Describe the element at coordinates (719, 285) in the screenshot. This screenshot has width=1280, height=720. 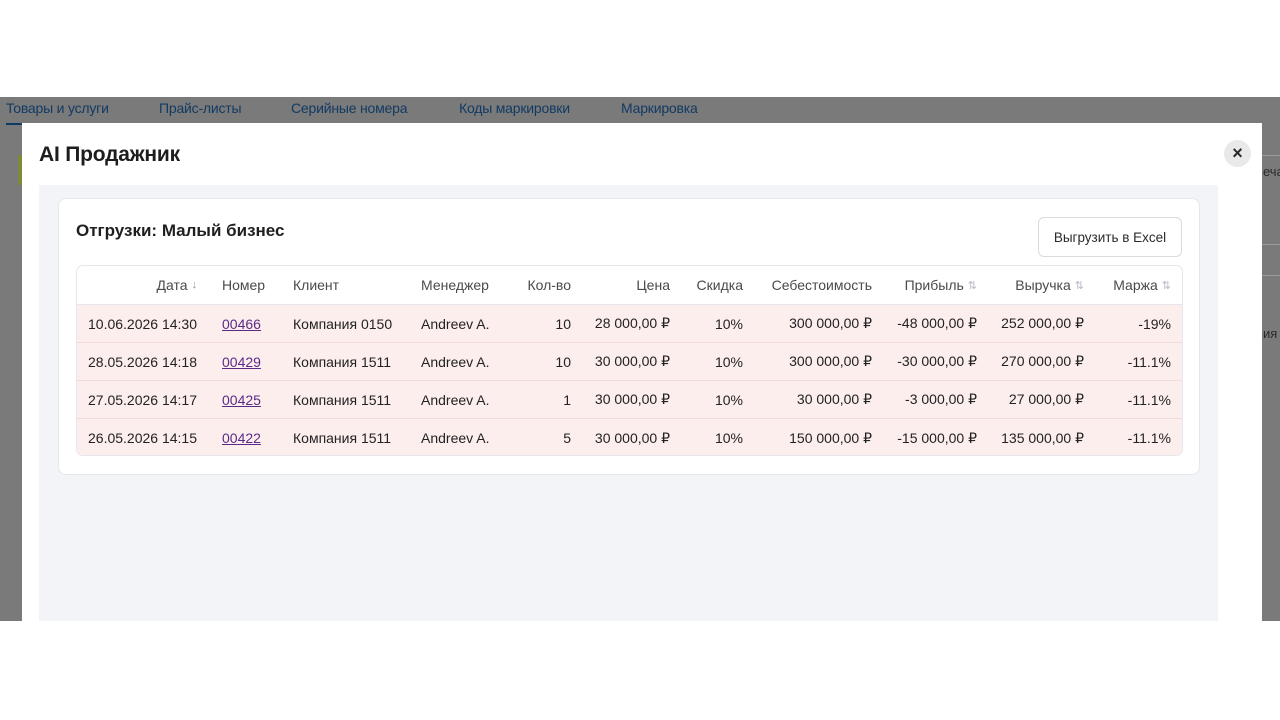
I see `col-header-discount: Скидка` at that location.